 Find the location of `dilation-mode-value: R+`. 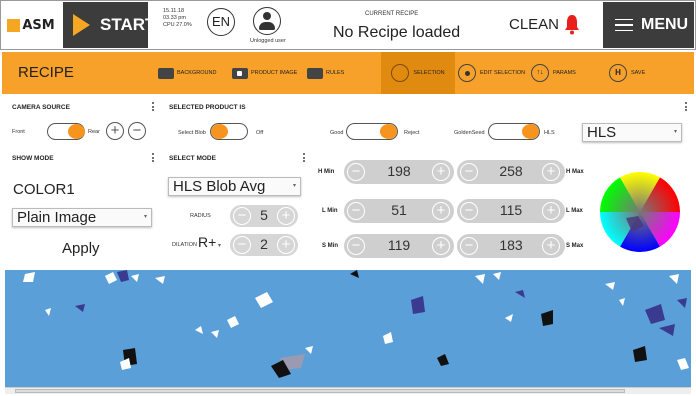

dilation-mode-value: R+ is located at coordinates (207, 242).